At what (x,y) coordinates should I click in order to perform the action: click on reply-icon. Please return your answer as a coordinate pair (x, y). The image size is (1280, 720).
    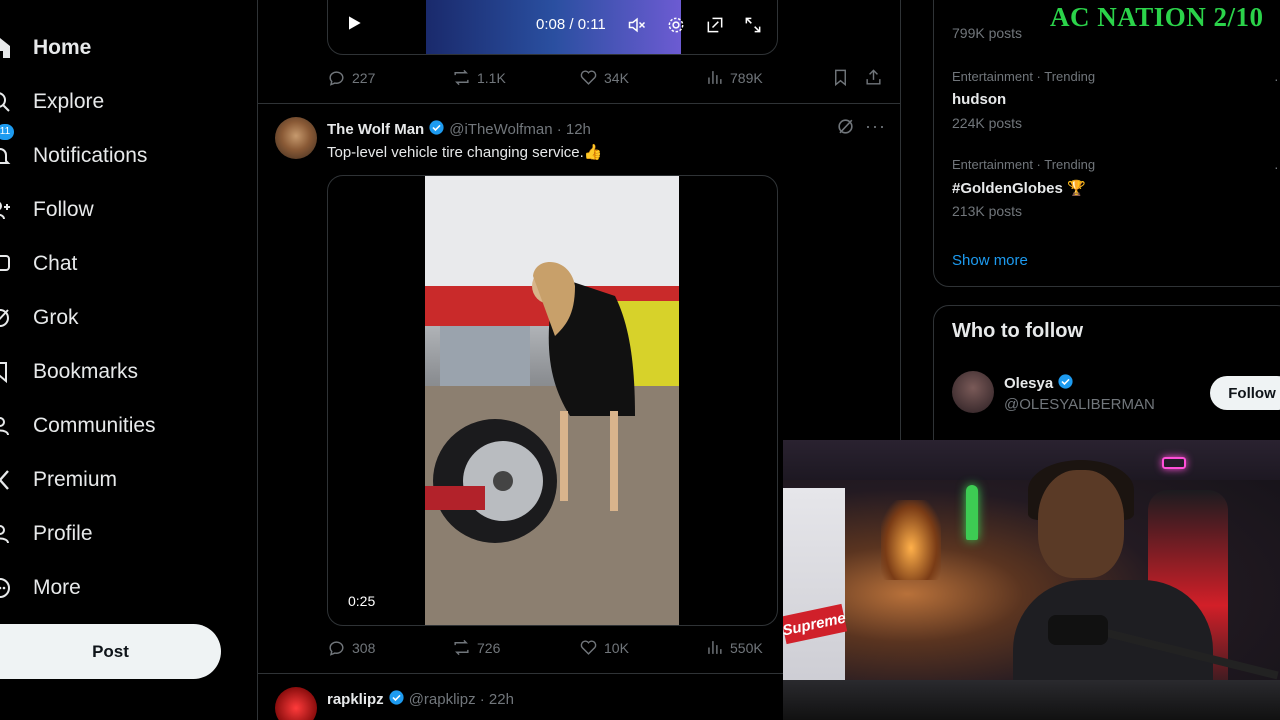
    Looking at the image, I should click on (336, 648).